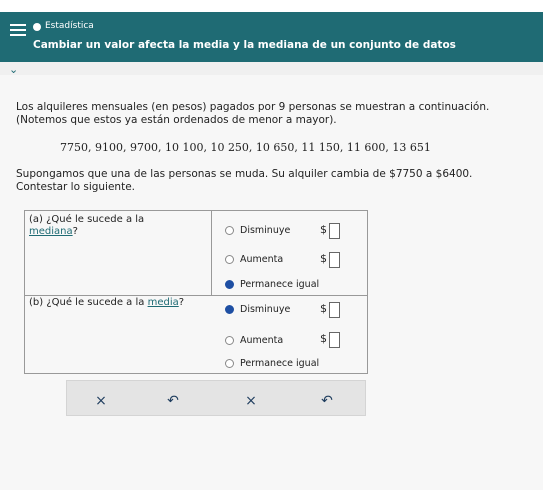 This screenshot has width=543, height=490. What do you see at coordinates (75, 187) in the screenshot?
I see `instruction-text: Contestar lo siguiente.` at bounding box center [75, 187].